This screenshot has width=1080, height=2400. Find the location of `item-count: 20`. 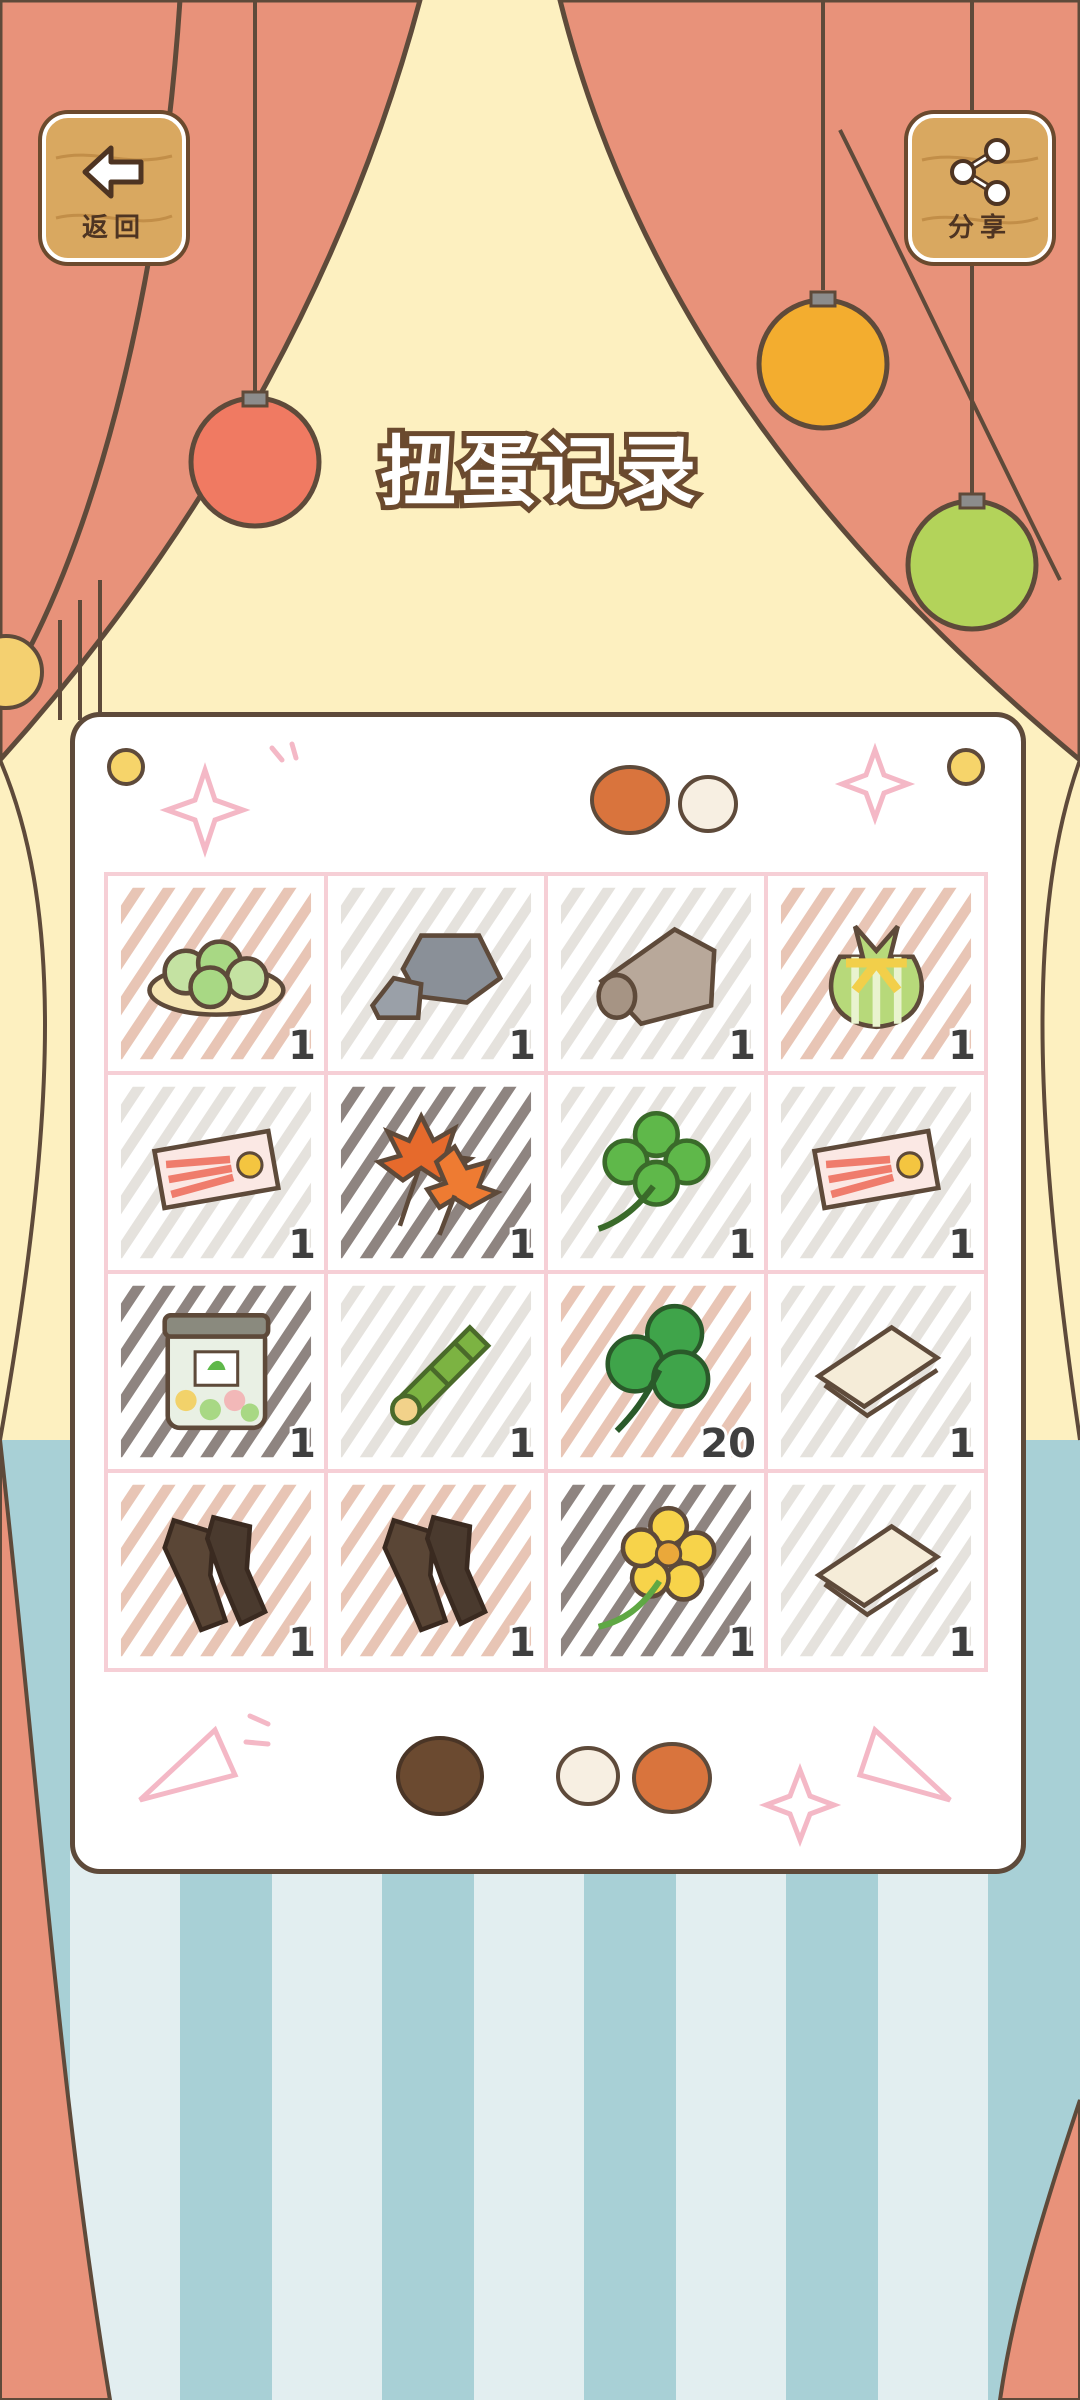

item-count: 20 is located at coordinates (728, 1443).